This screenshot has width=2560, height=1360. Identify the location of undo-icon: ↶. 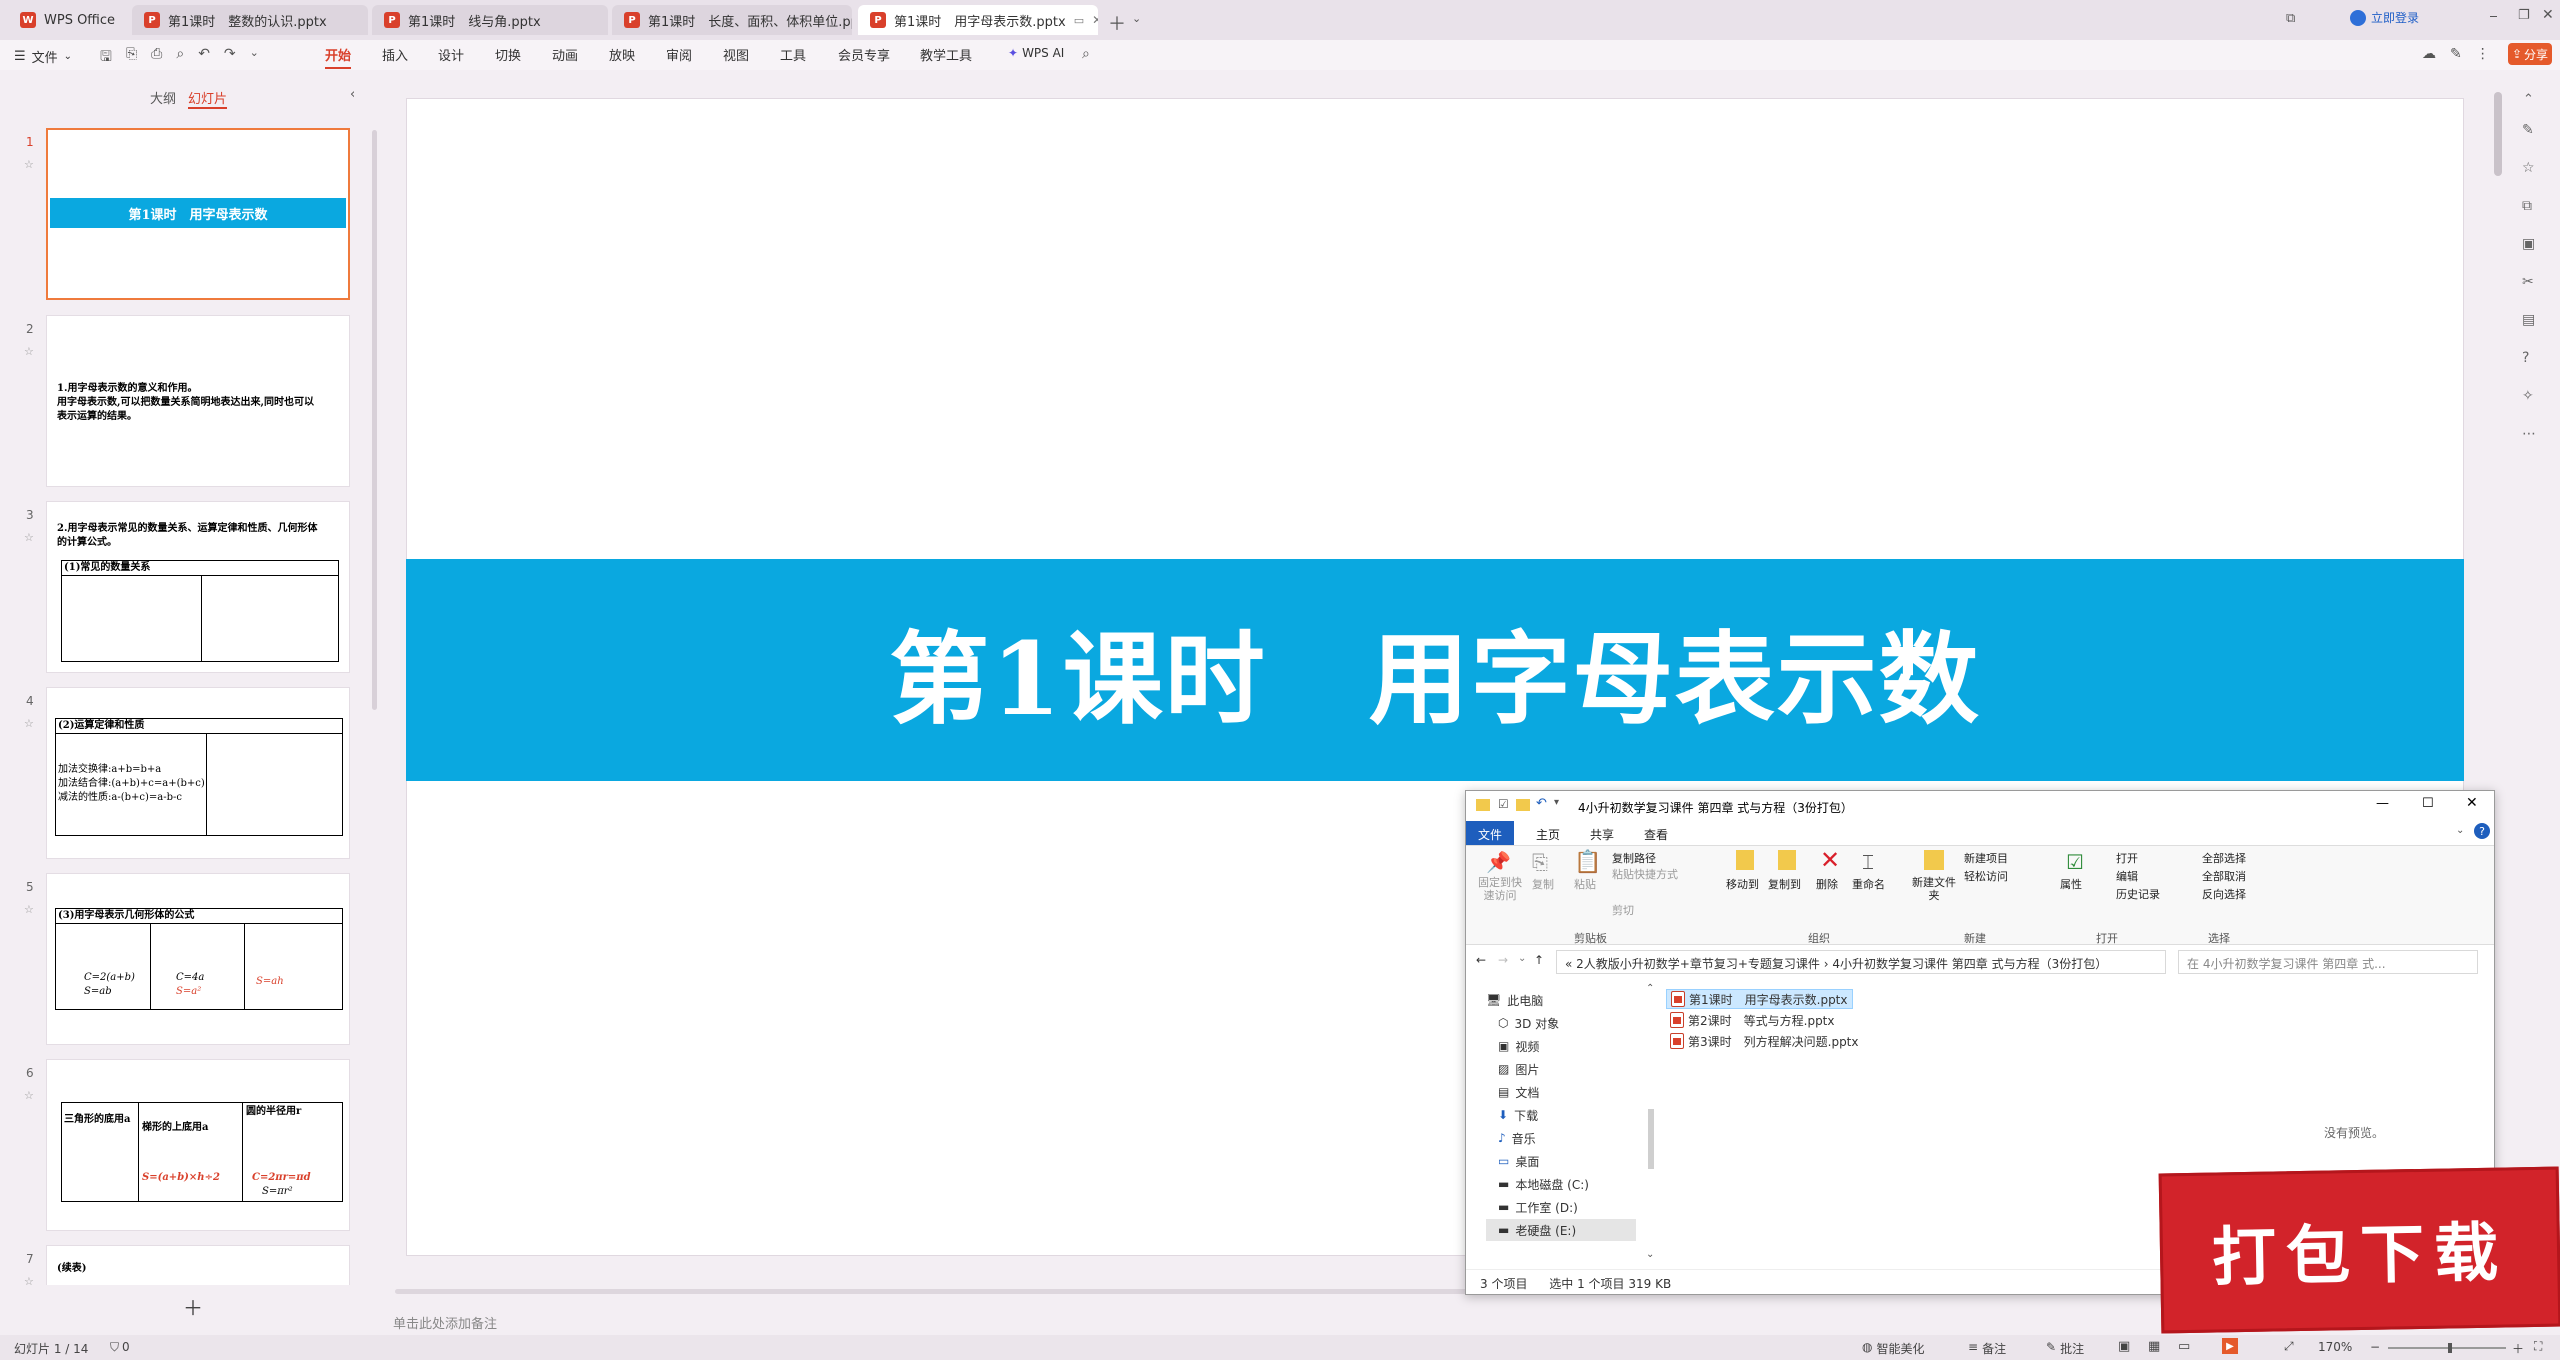
(204, 58).